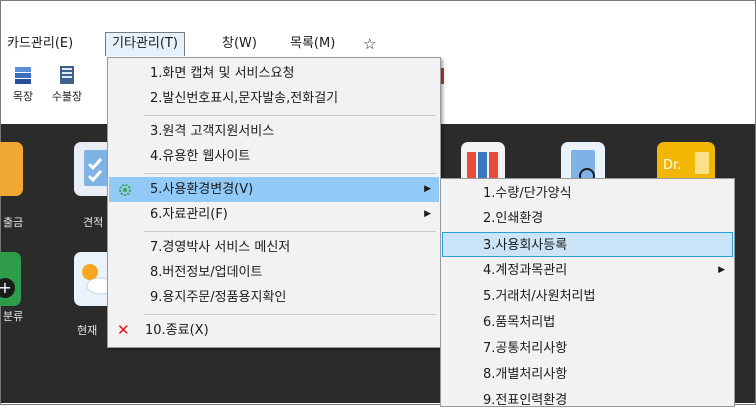 This screenshot has height=413, width=756. I want to click on submenu-item-account-management: 4.계정과목관리 ▶, so click(587, 270).